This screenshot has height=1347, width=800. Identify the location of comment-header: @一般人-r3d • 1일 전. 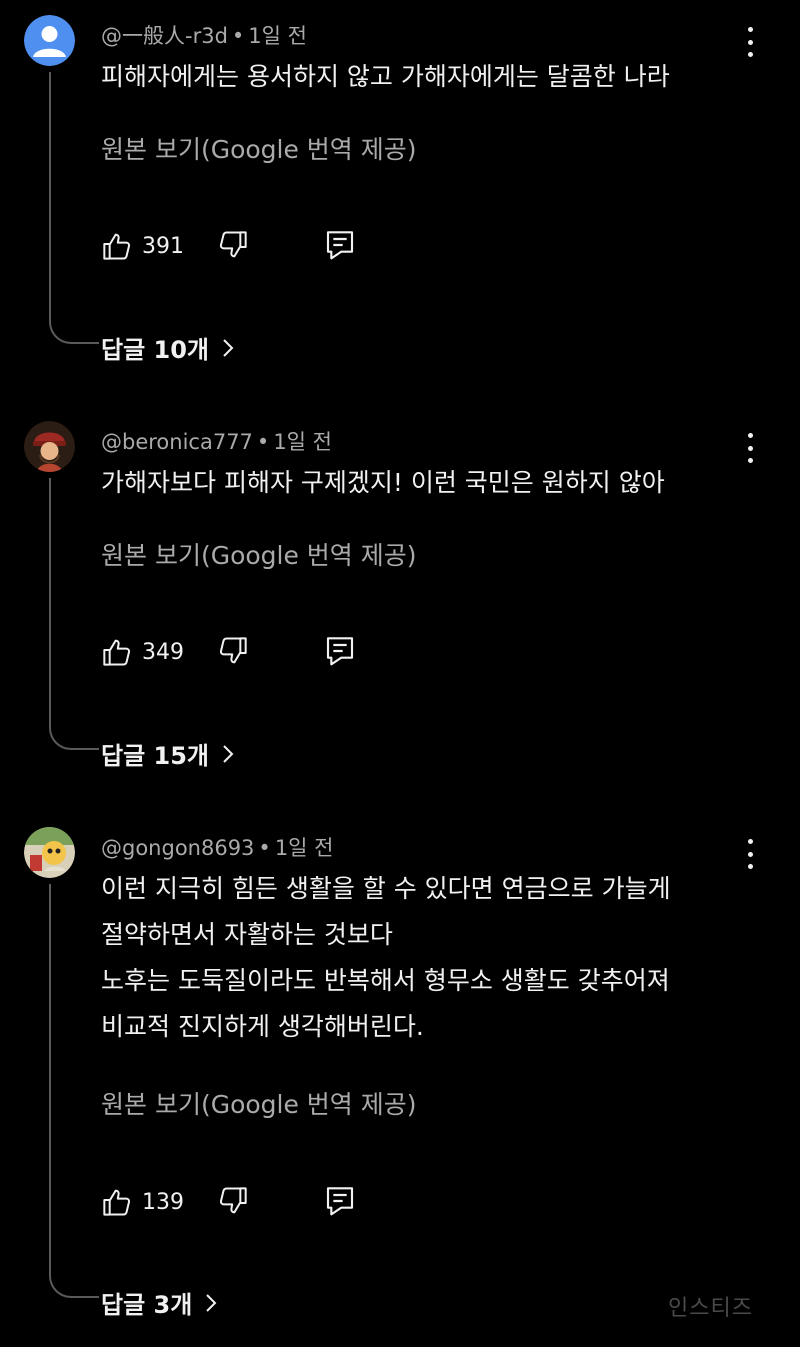
(204, 35).